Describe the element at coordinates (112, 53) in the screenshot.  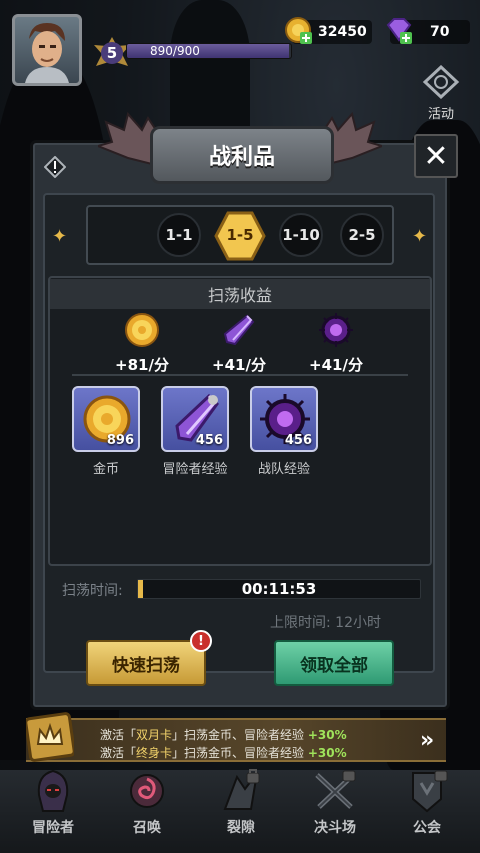
I see `level-number: 5` at that location.